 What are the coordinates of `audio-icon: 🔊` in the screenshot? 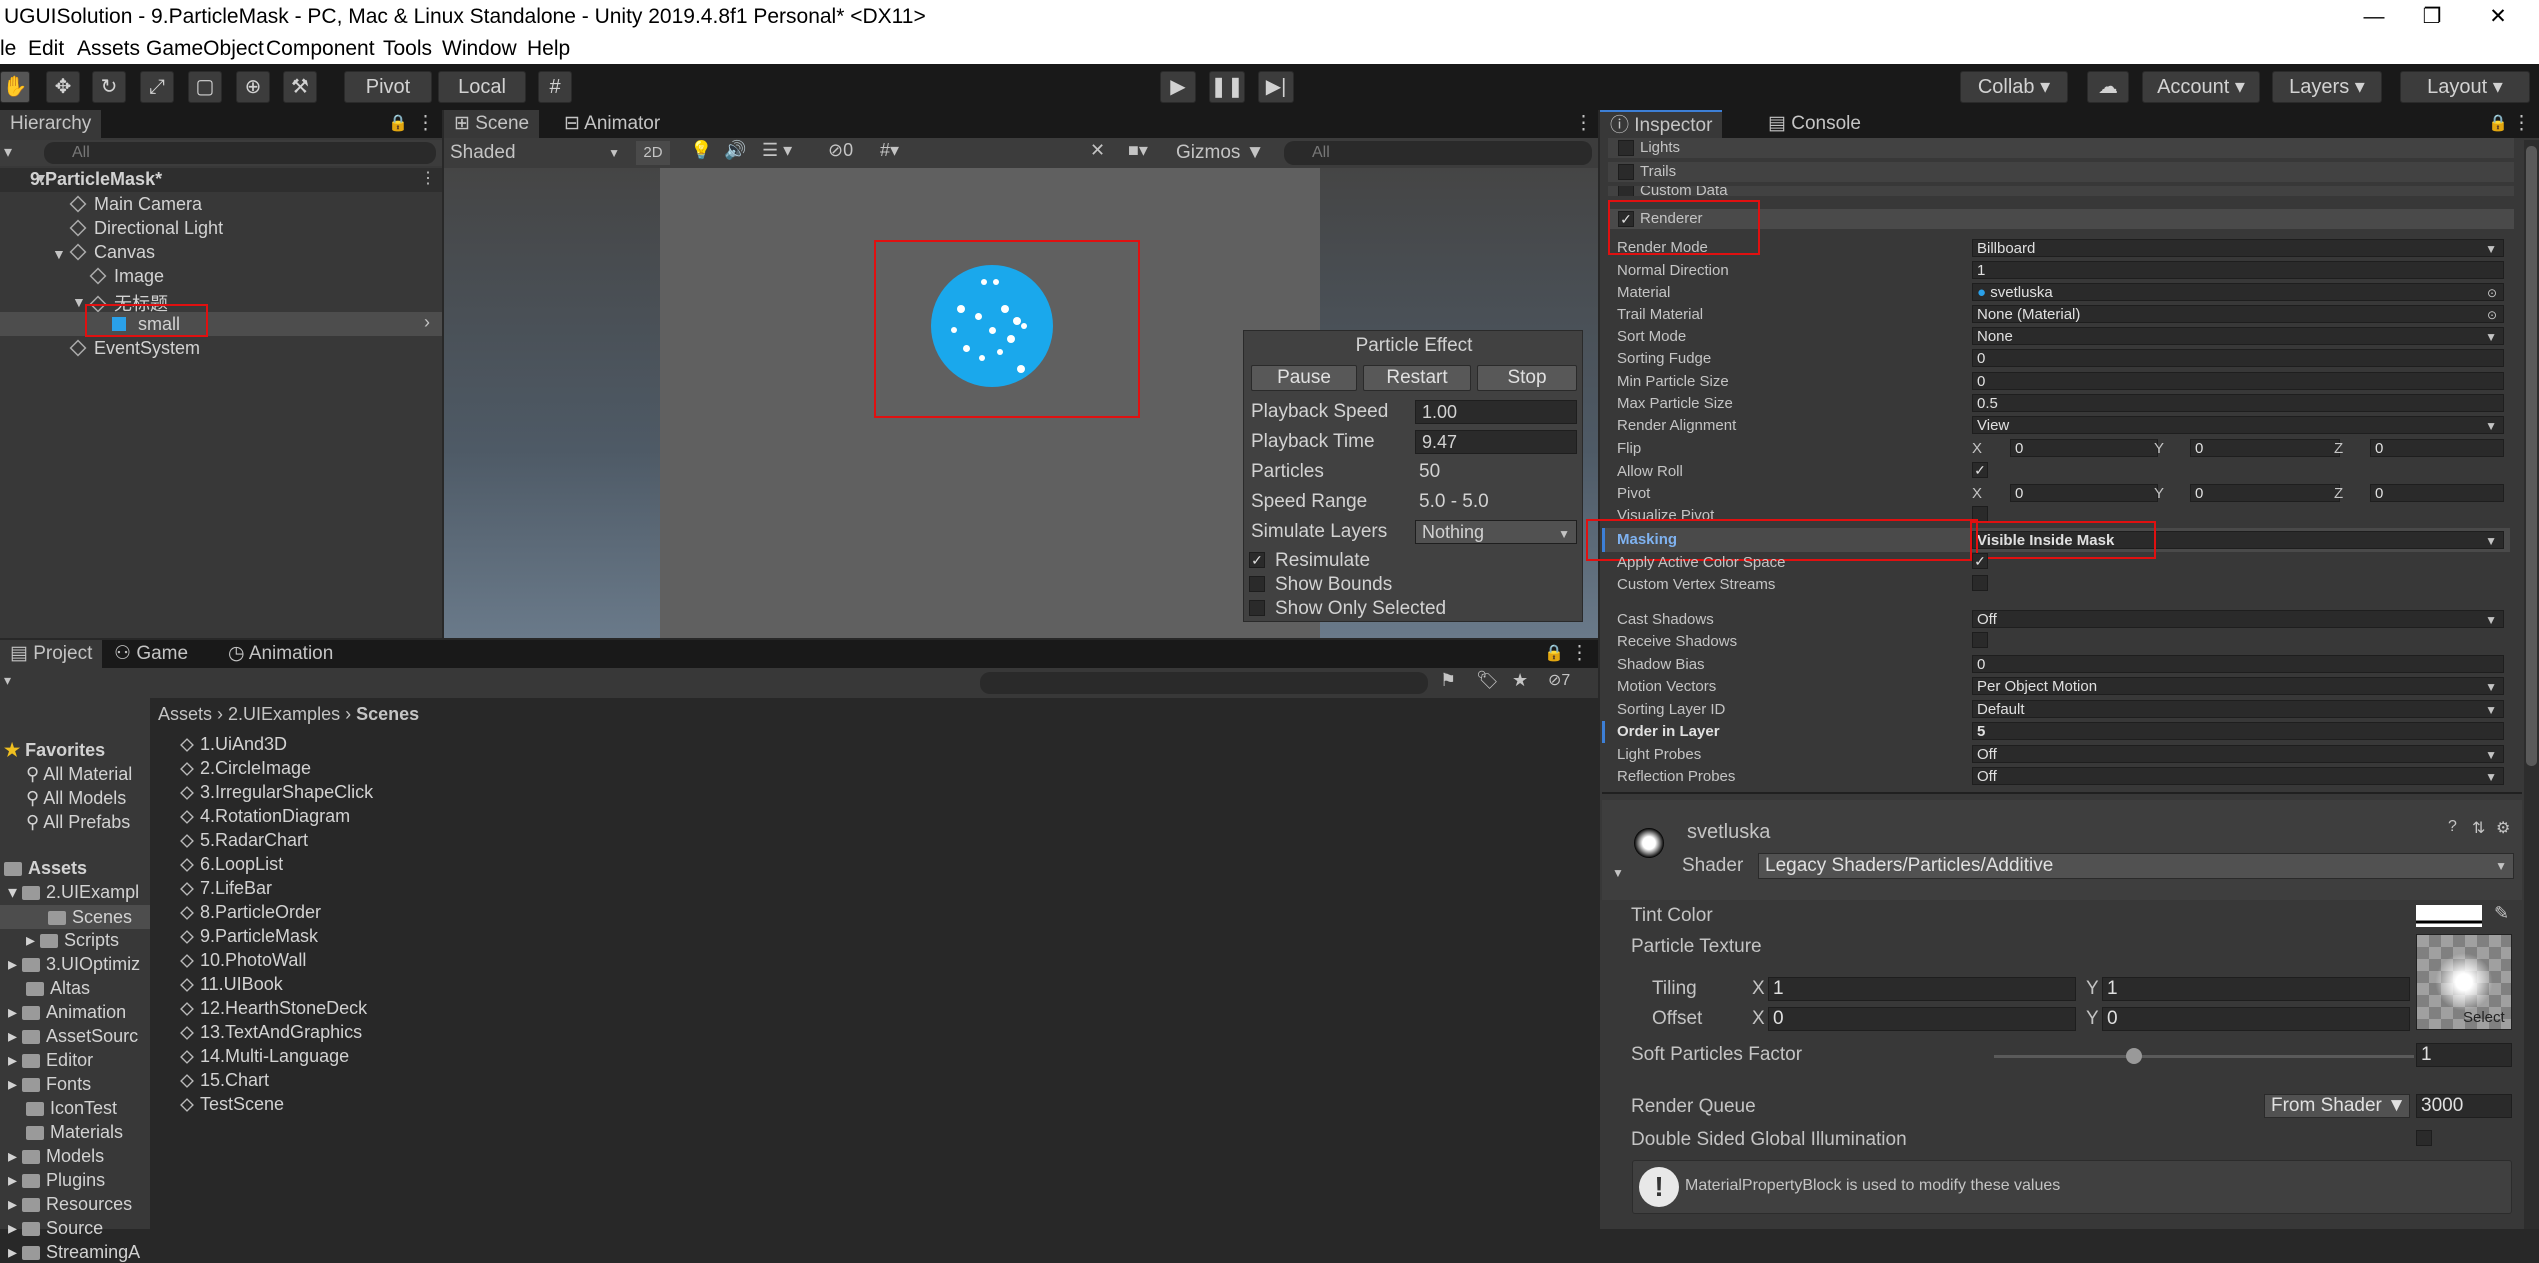 It's located at (735, 150).